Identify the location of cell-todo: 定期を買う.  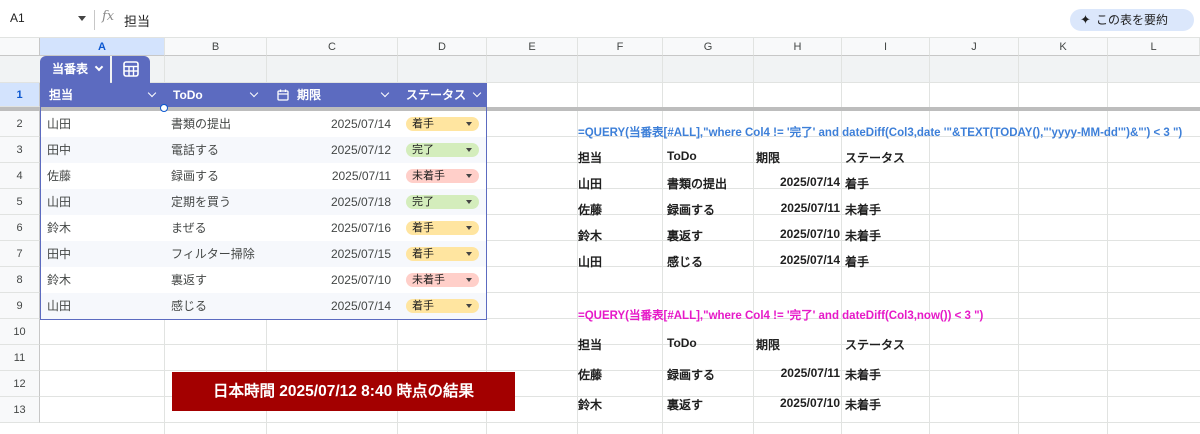
(221, 202).